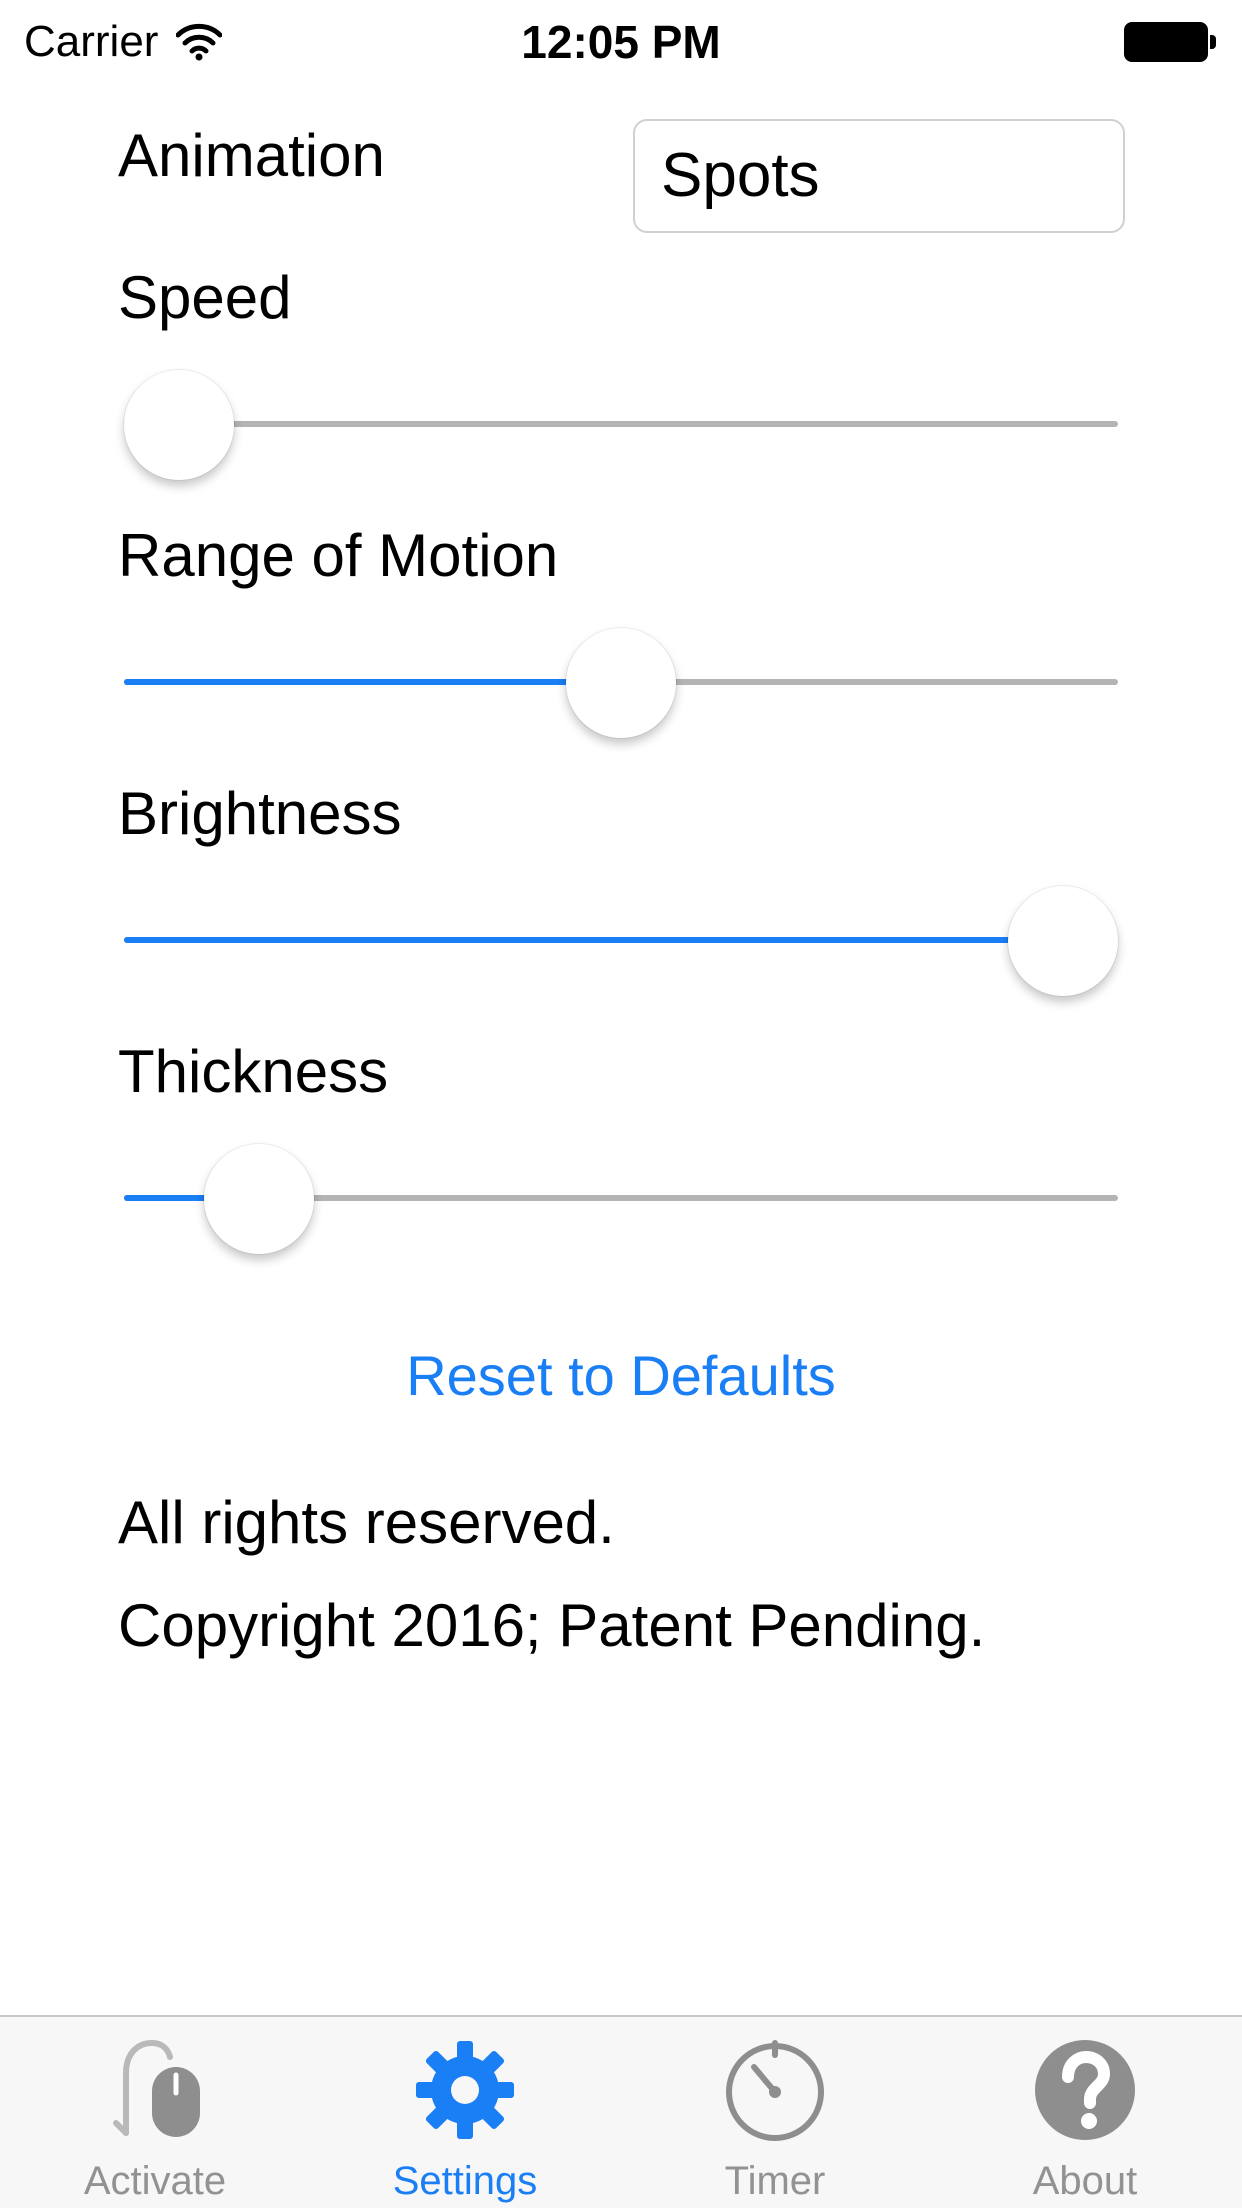 The width and height of the screenshot is (1242, 2208). Describe the element at coordinates (155, 2181) in the screenshot. I see `tab-label: Activate` at that location.